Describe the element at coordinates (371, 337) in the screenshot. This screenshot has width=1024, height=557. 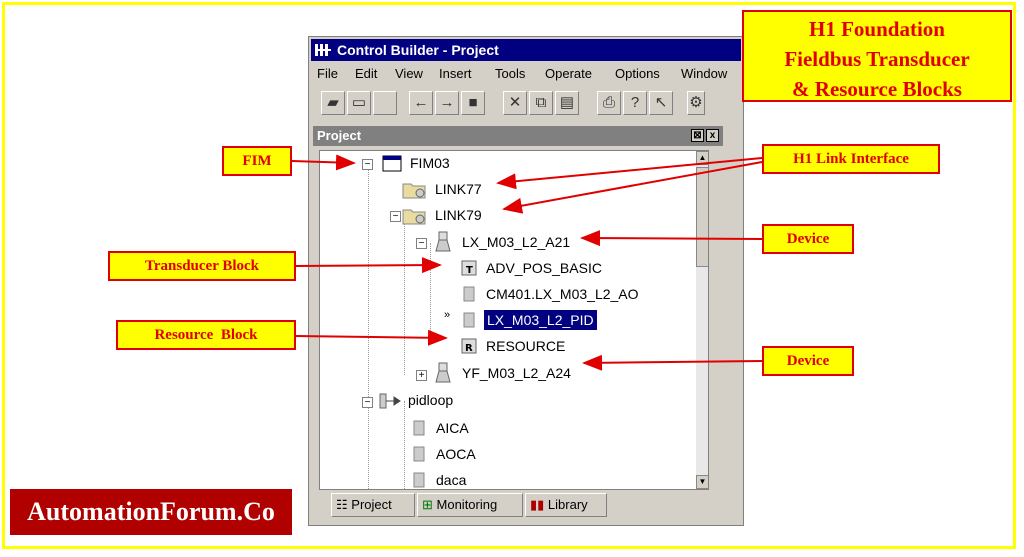
I see `arrow-resource` at that location.